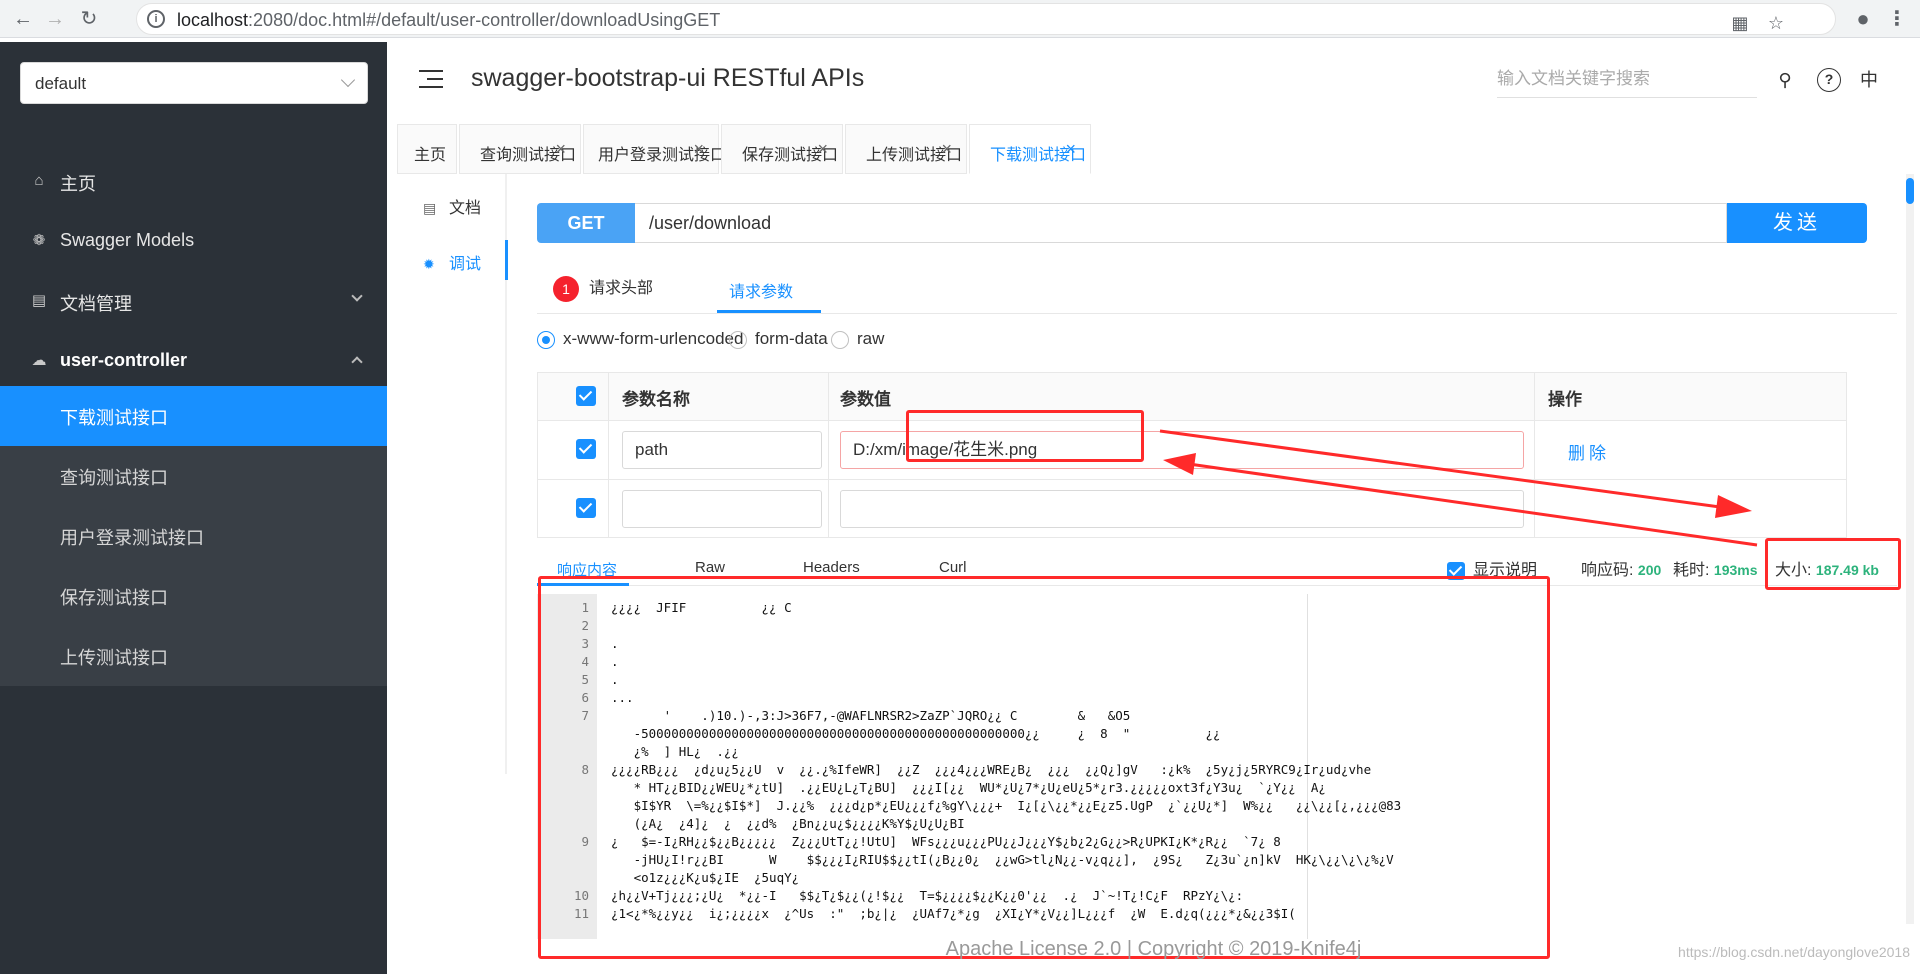 This screenshot has width=1920, height=974. What do you see at coordinates (1794, 952) in the screenshot?
I see `watermark: https://blog.csdn.net/dayonglove2018` at bounding box center [1794, 952].